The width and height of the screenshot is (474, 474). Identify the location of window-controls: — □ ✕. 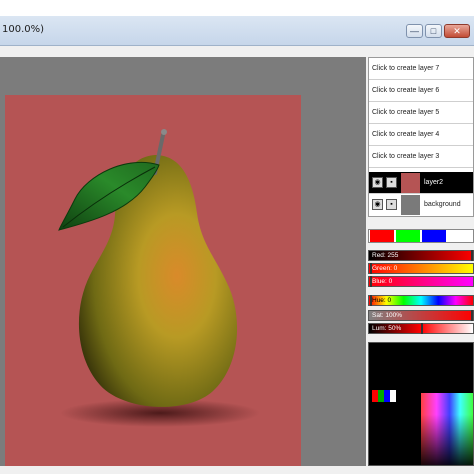
(438, 31).